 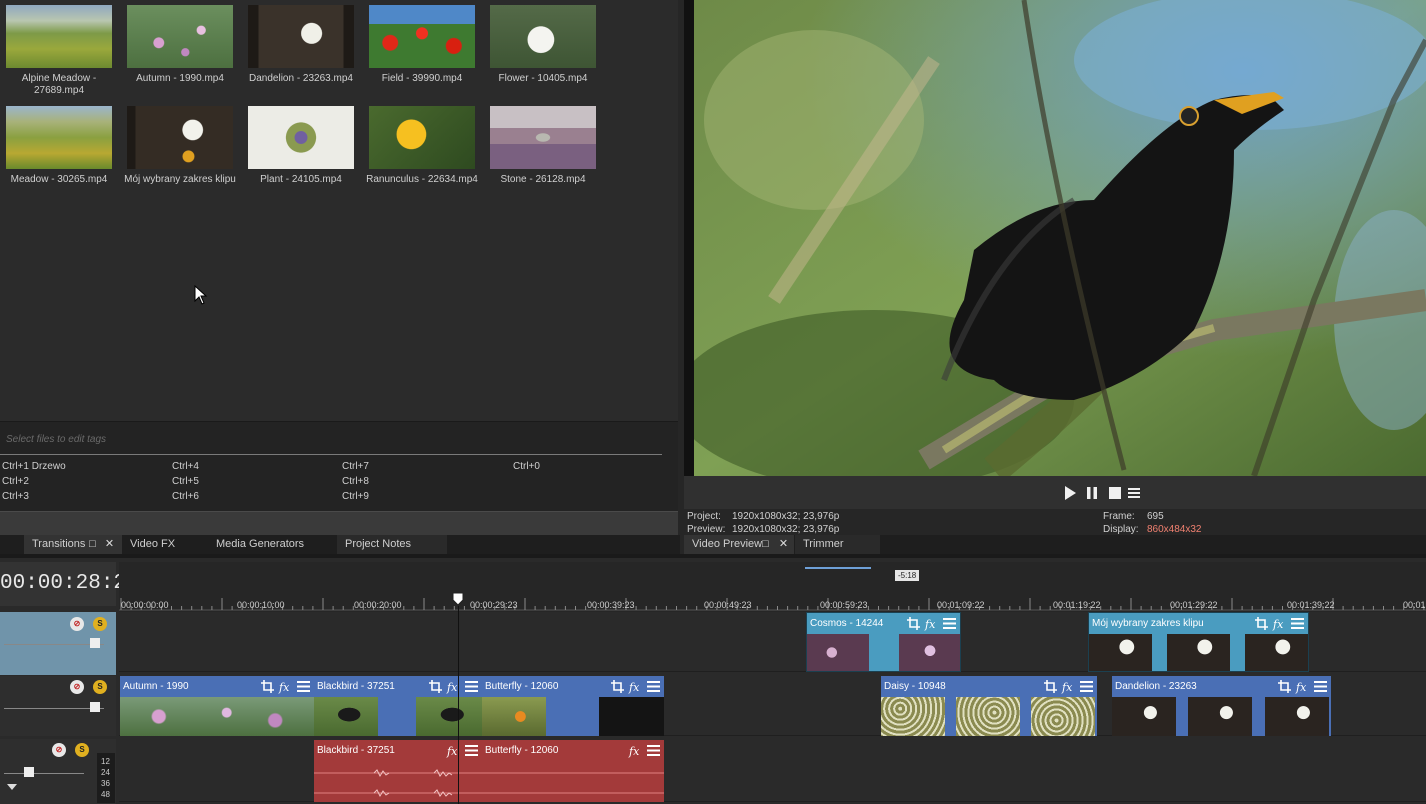 I want to click on track-volume-slider, so click(x=44, y=773).